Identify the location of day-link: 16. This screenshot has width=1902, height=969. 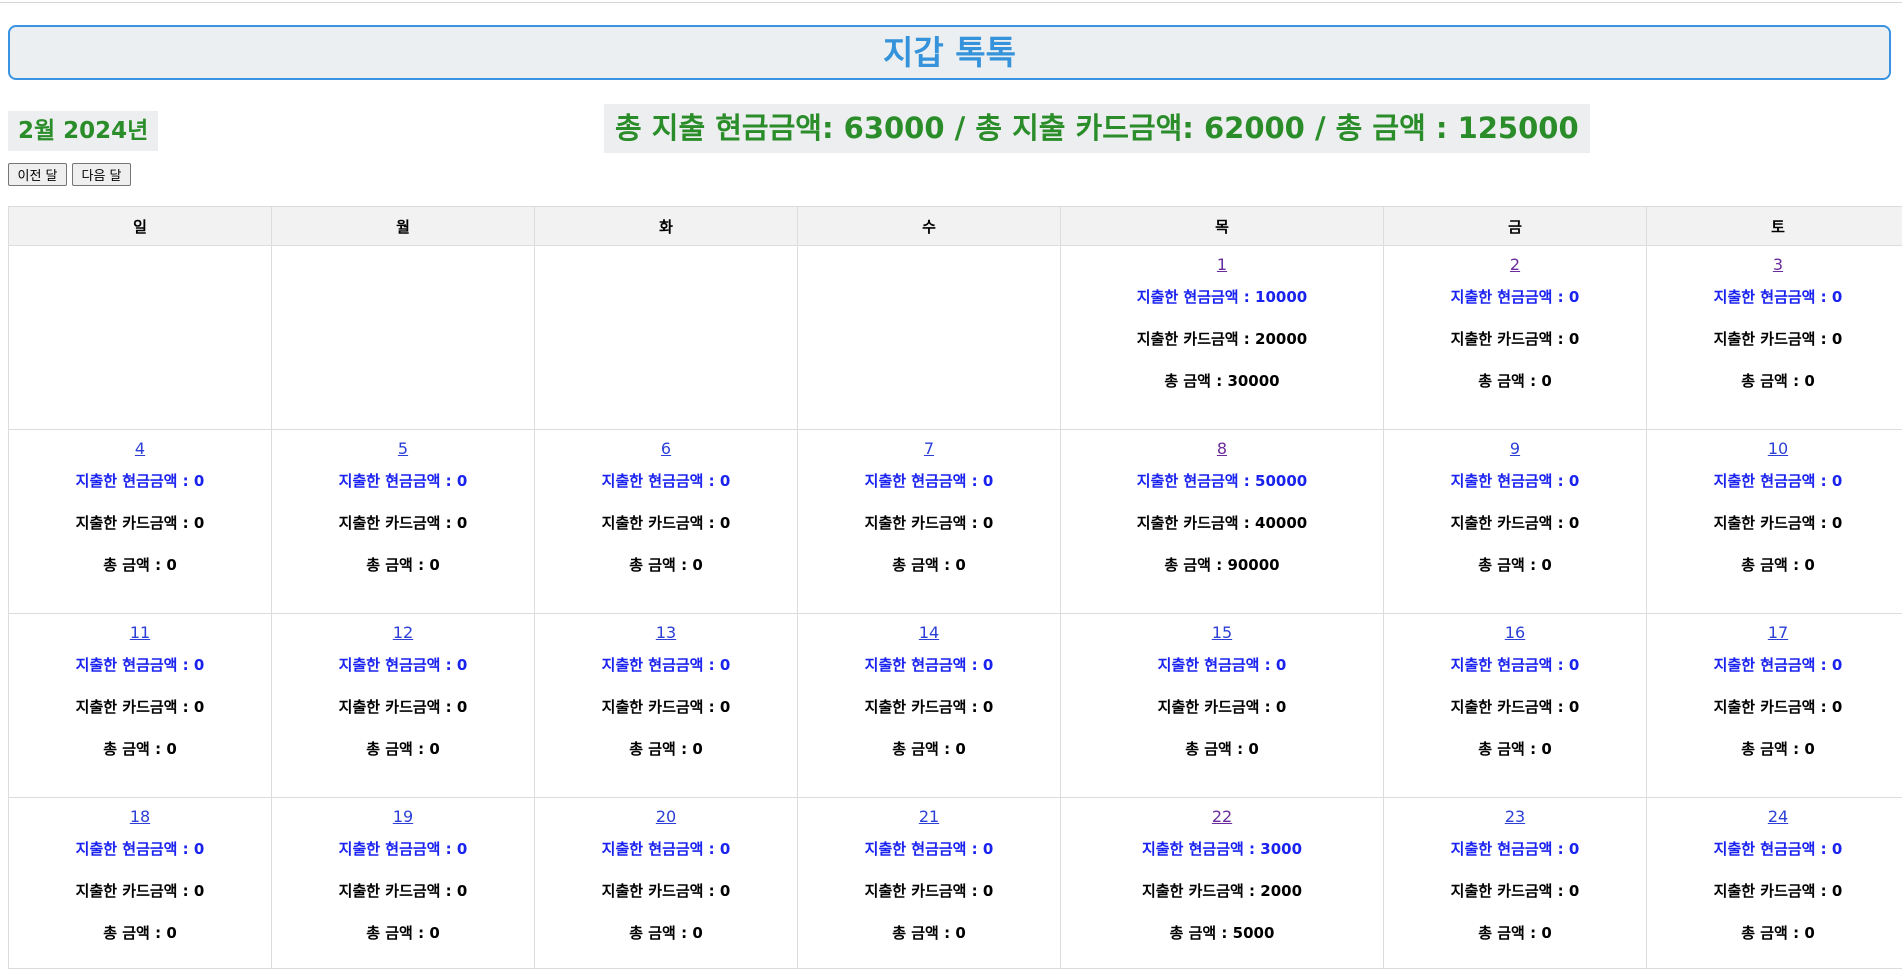
(1515, 632).